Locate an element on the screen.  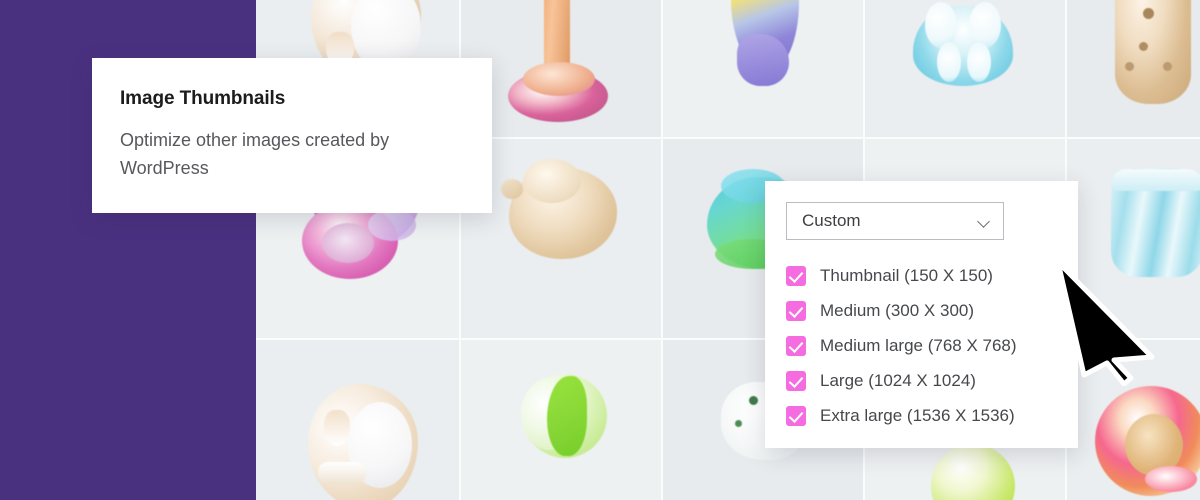
size-option-label: Thumbnail (150 X 150) is located at coordinates (906, 275).